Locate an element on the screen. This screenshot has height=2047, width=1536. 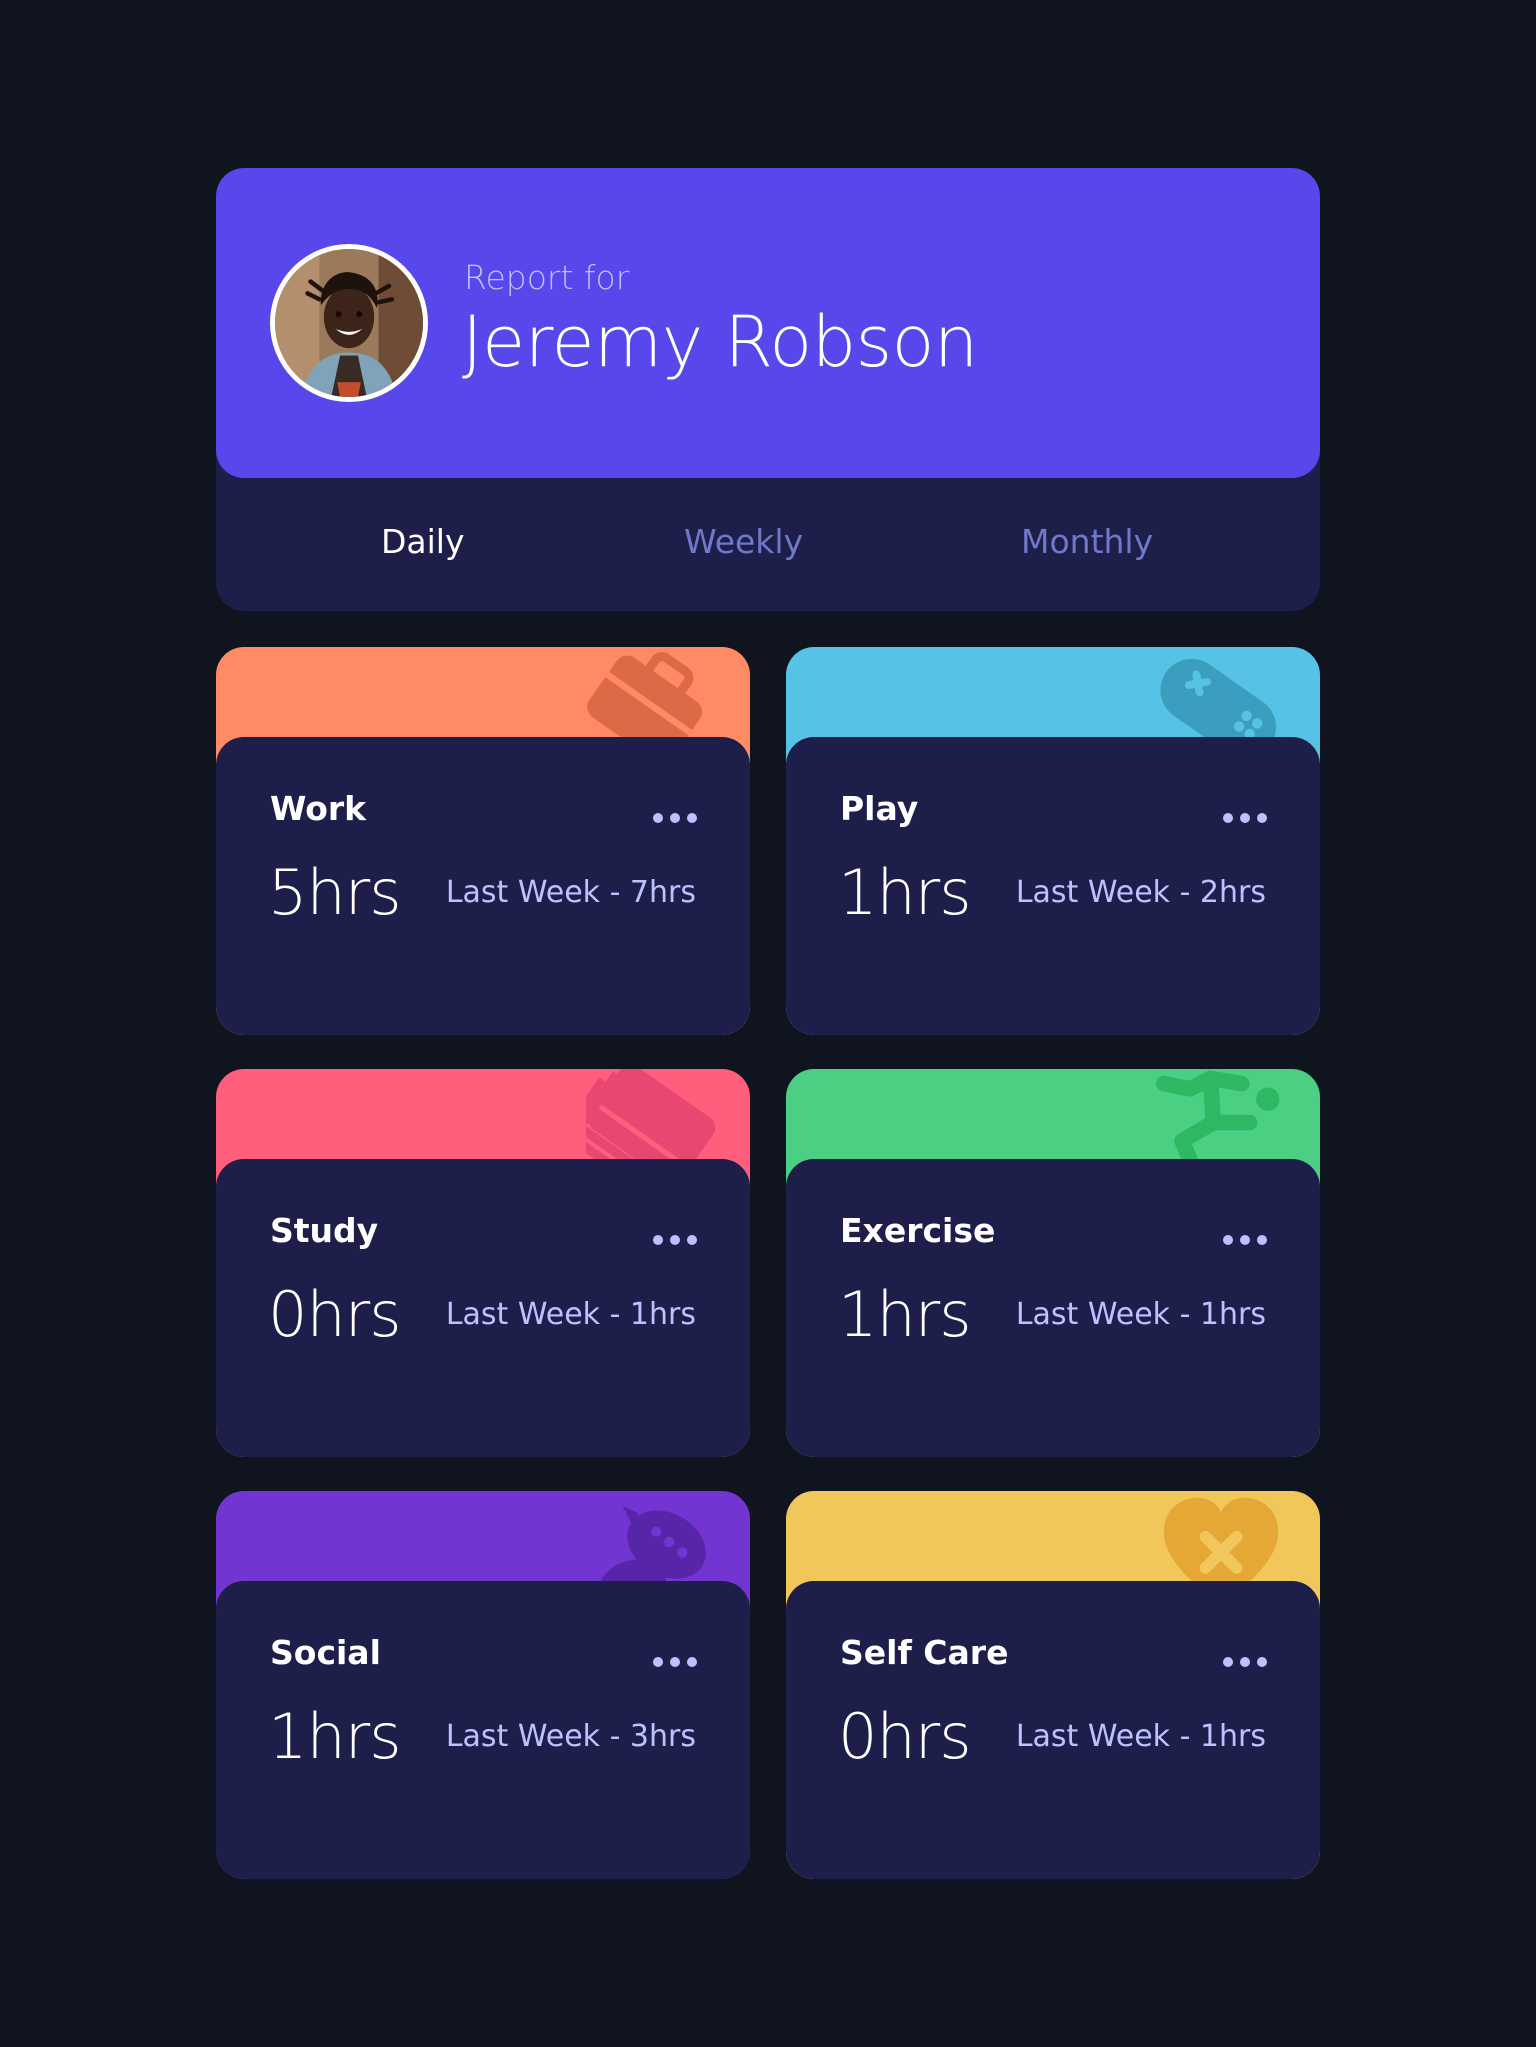
activity-card-study: Study 0hrs Last Week - 1hrs is located at coordinates (483, 1263).